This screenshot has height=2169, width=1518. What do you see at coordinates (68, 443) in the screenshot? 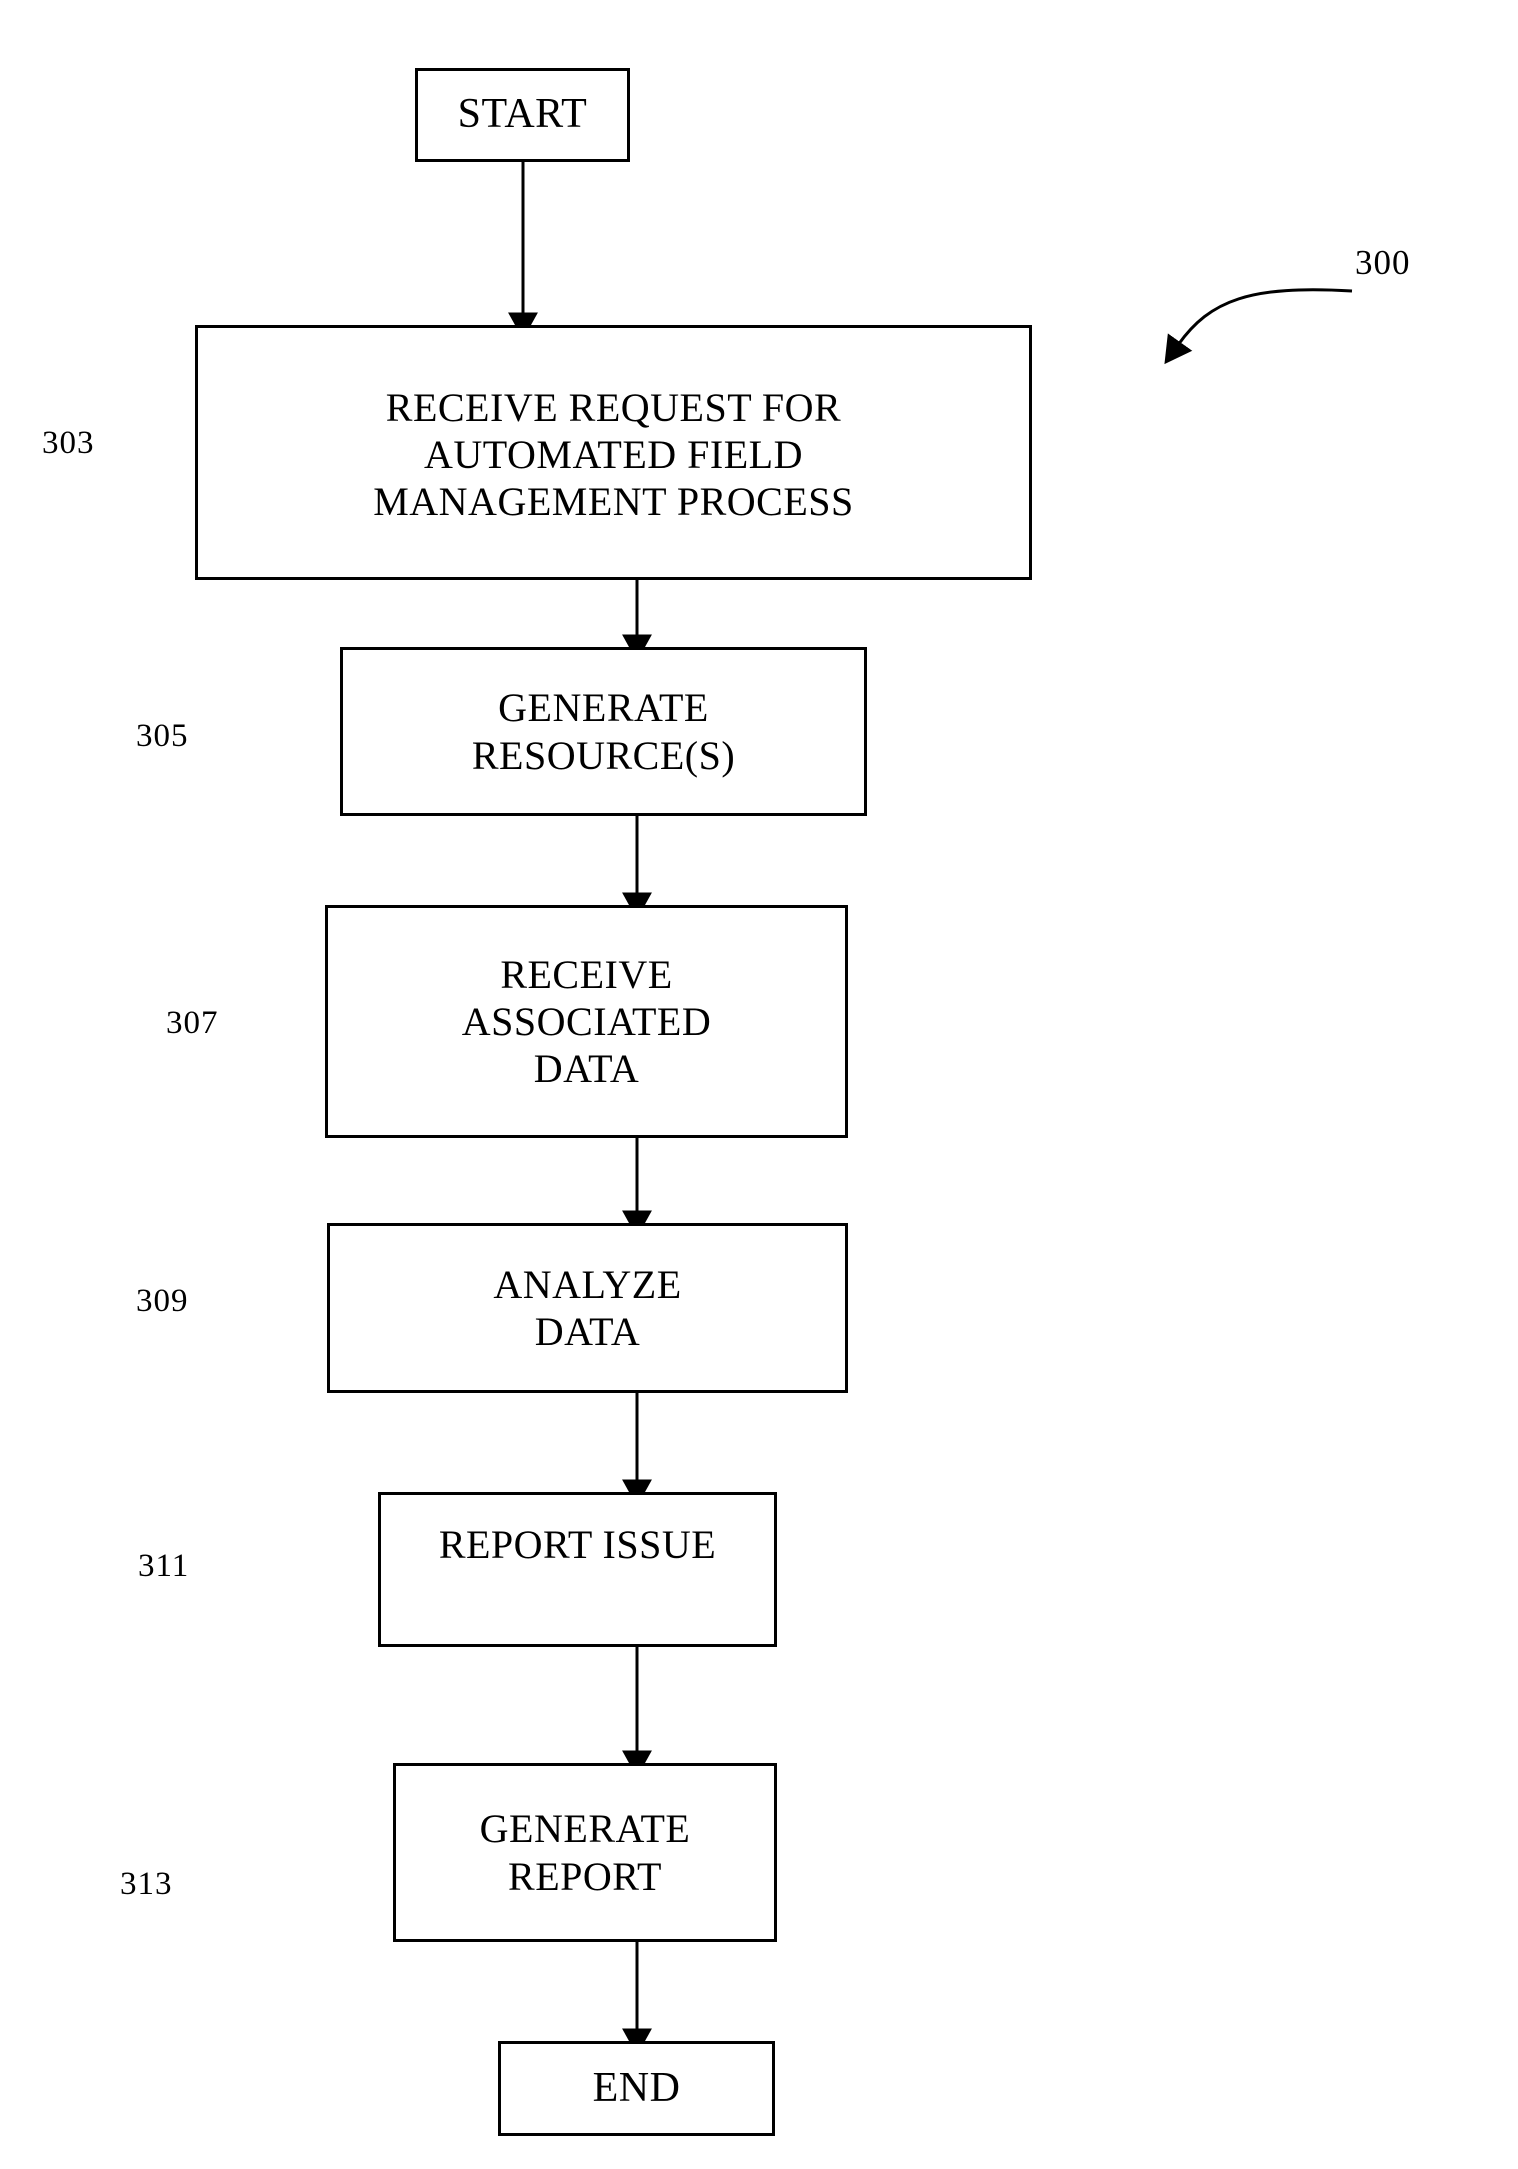
I see `reference-numeral-303: 303` at bounding box center [68, 443].